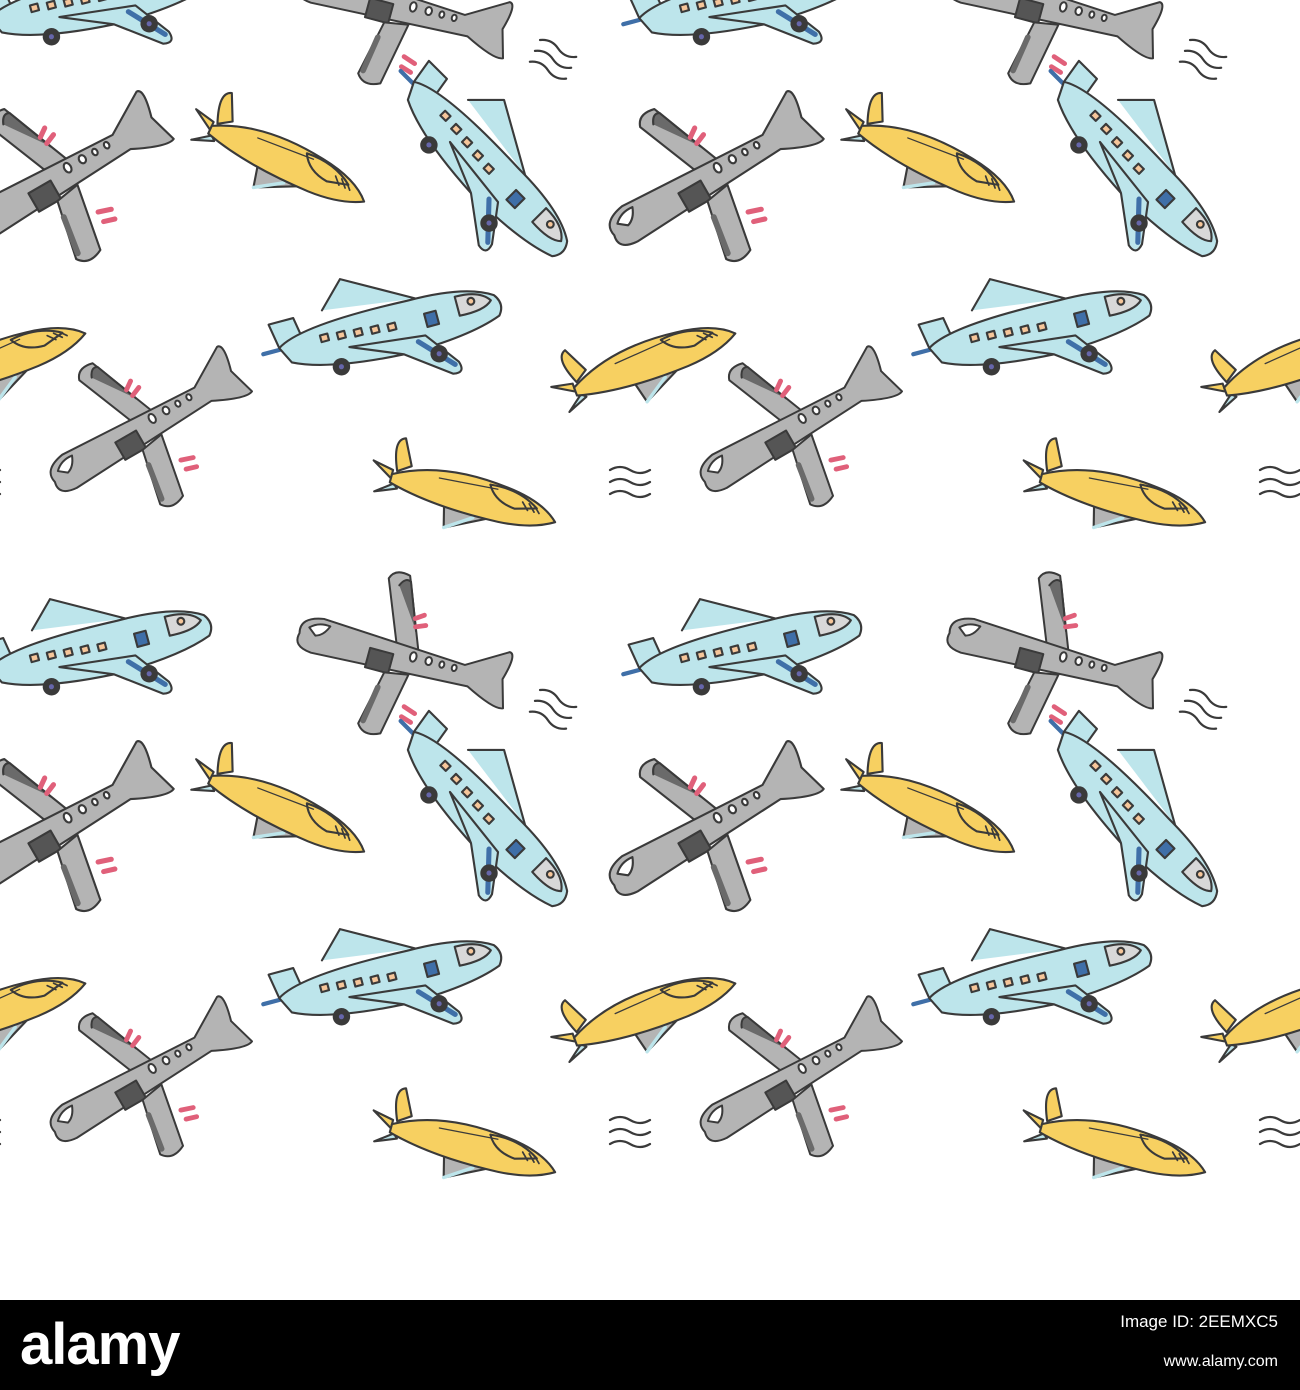  What do you see at coordinates (100, 1344) in the screenshot?
I see `alamy-logo: alamy` at bounding box center [100, 1344].